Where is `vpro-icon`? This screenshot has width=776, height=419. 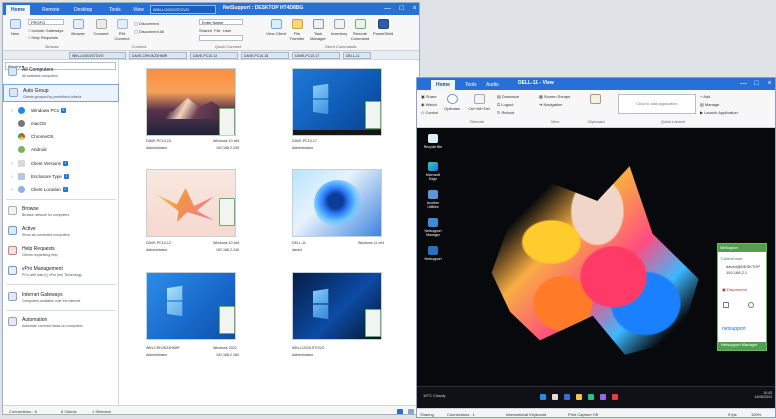
vpro-icon is located at coordinates (12, 270).